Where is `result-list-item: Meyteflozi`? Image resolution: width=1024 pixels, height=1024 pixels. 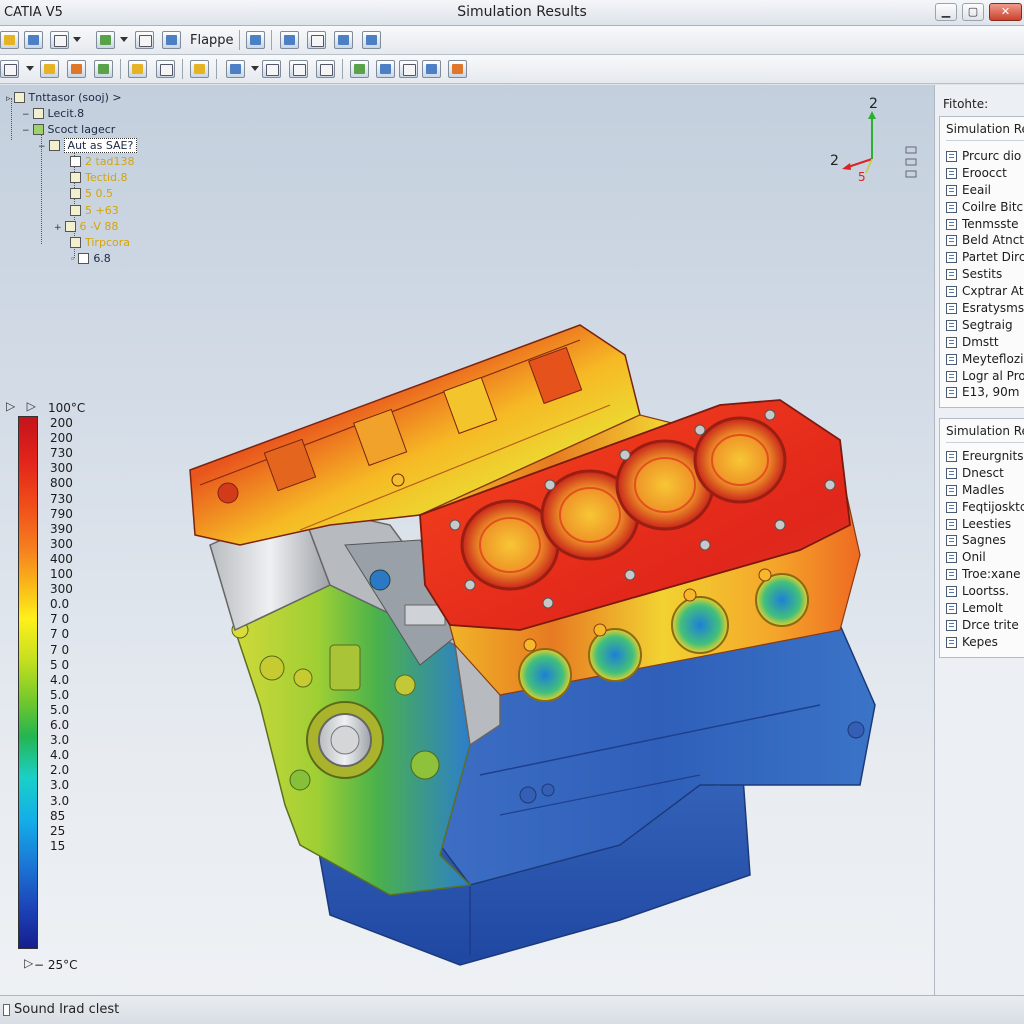
result-list-item: Meyteflozi is located at coordinates (985, 360).